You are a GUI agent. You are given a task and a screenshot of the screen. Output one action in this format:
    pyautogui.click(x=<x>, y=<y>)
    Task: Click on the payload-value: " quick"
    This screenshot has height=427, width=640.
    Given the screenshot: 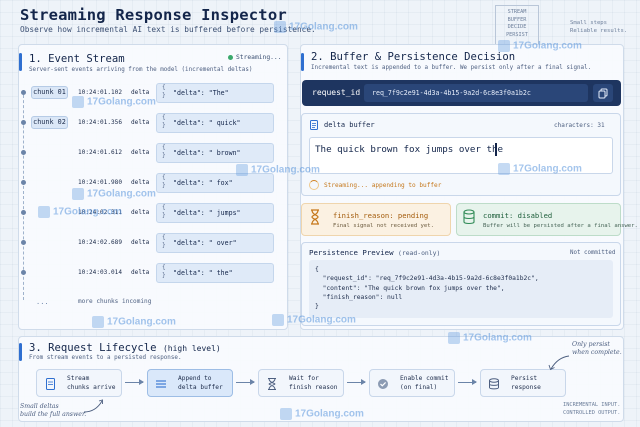 What is the action you would take?
    pyautogui.click(x=224, y=123)
    